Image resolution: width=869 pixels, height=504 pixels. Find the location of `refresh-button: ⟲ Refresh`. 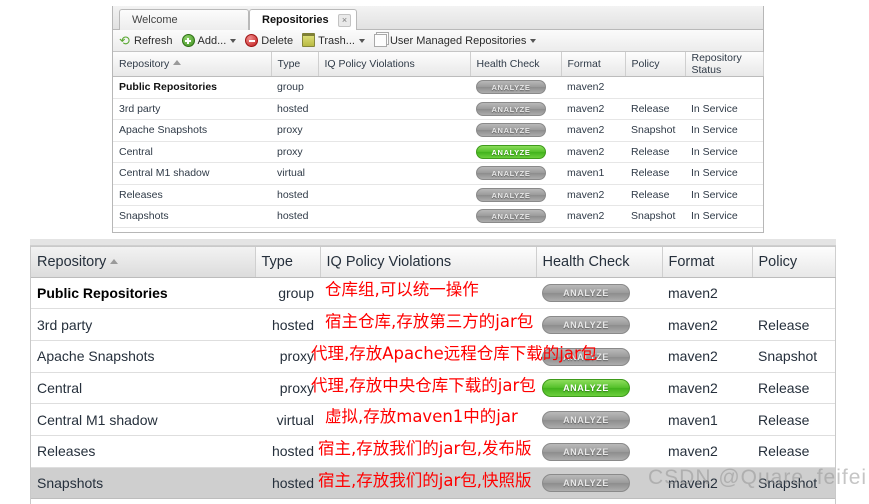

refresh-button: ⟲ Refresh is located at coordinates (145, 40).